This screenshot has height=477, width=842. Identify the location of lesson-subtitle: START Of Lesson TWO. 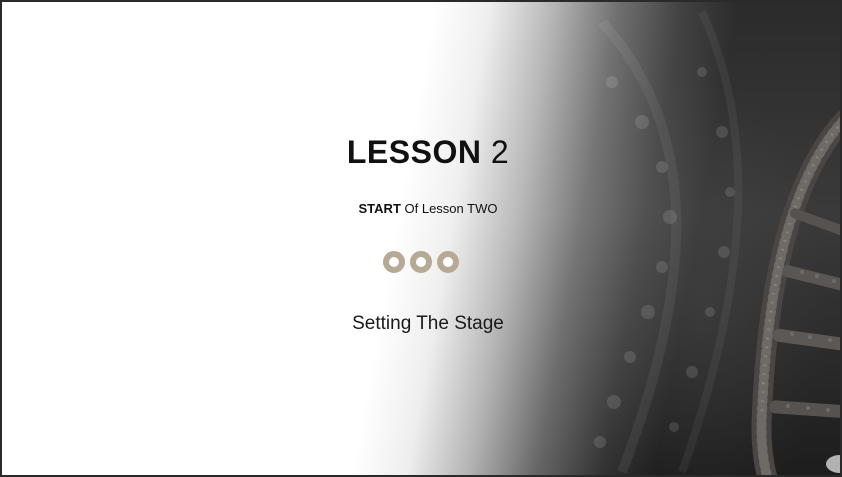
(421, 209).